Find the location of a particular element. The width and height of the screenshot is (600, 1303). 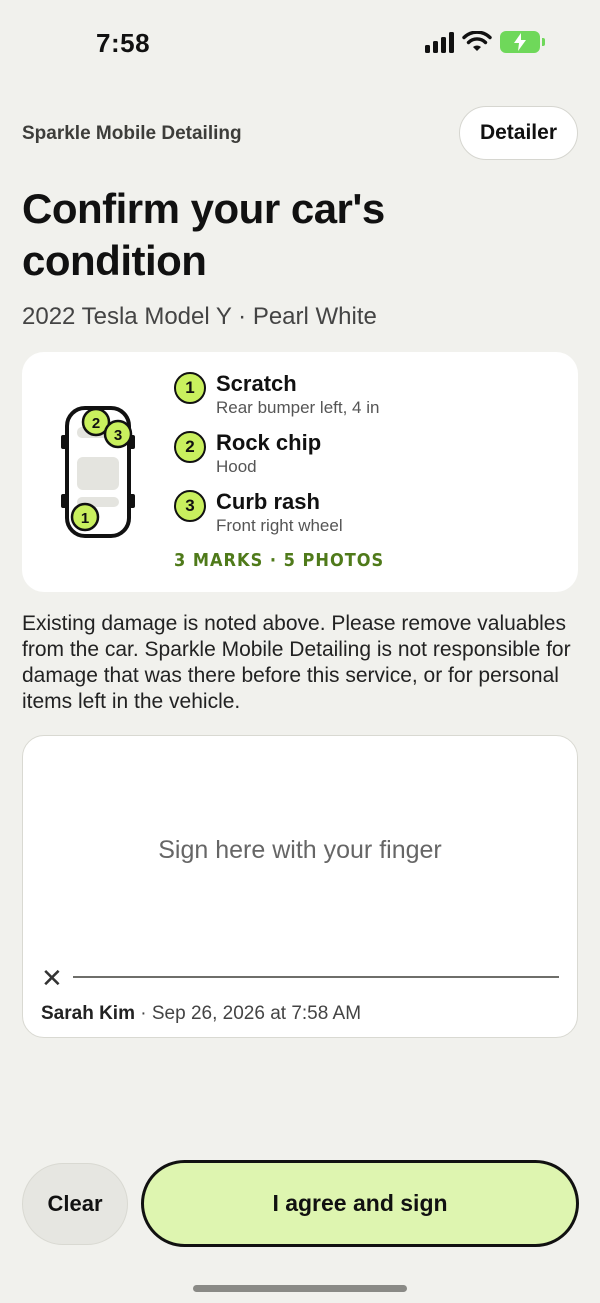

damage-item: 1 Scratch Rear bumper left, 4 in is located at coordinates (276, 399).